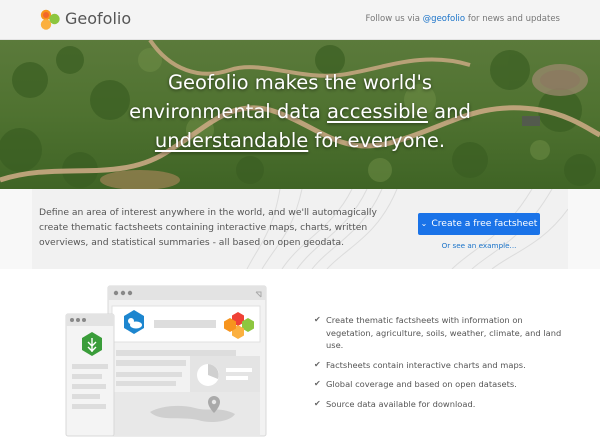 The width and height of the screenshot is (600, 448). I want to click on twitter-handle-link: @geofolio, so click(444, 19).